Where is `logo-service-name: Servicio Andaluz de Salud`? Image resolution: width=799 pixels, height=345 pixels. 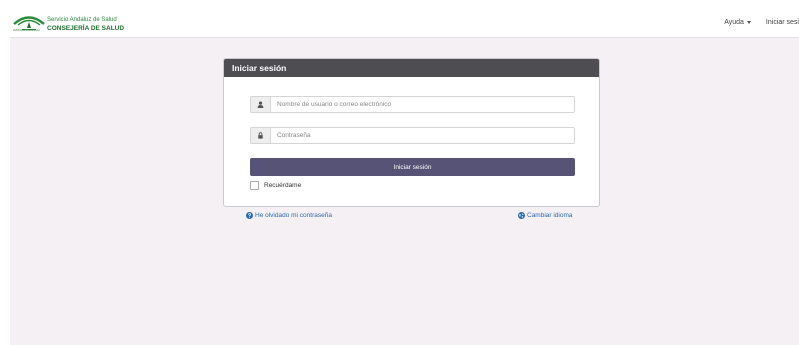
logo-service-name: Servicio Andaluz de Salud is located at coordinates (82, 20).